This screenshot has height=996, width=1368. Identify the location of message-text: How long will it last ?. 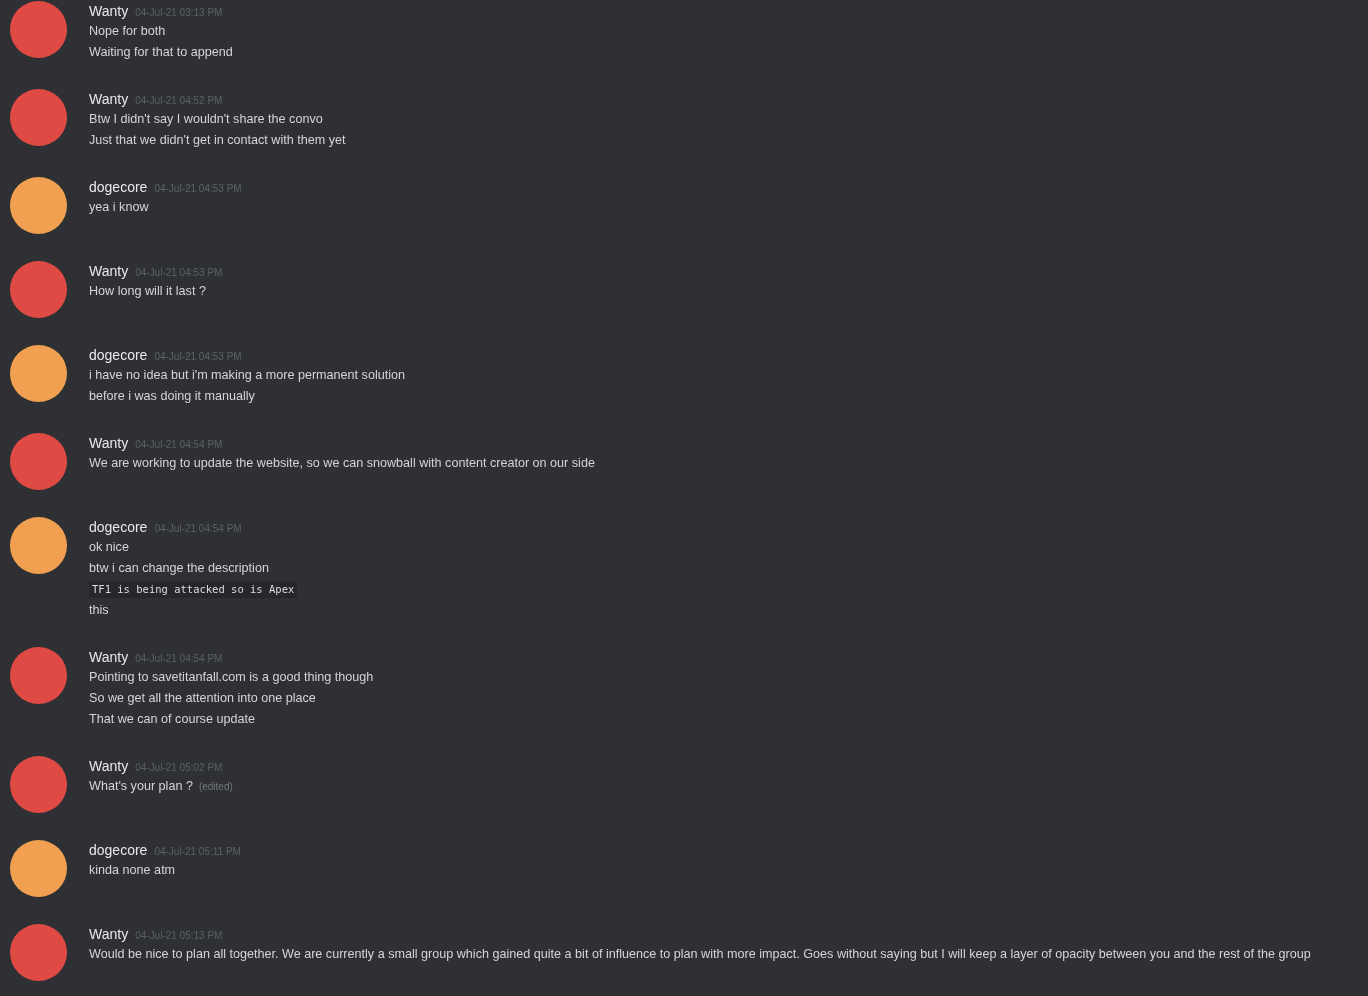
(147, 292).